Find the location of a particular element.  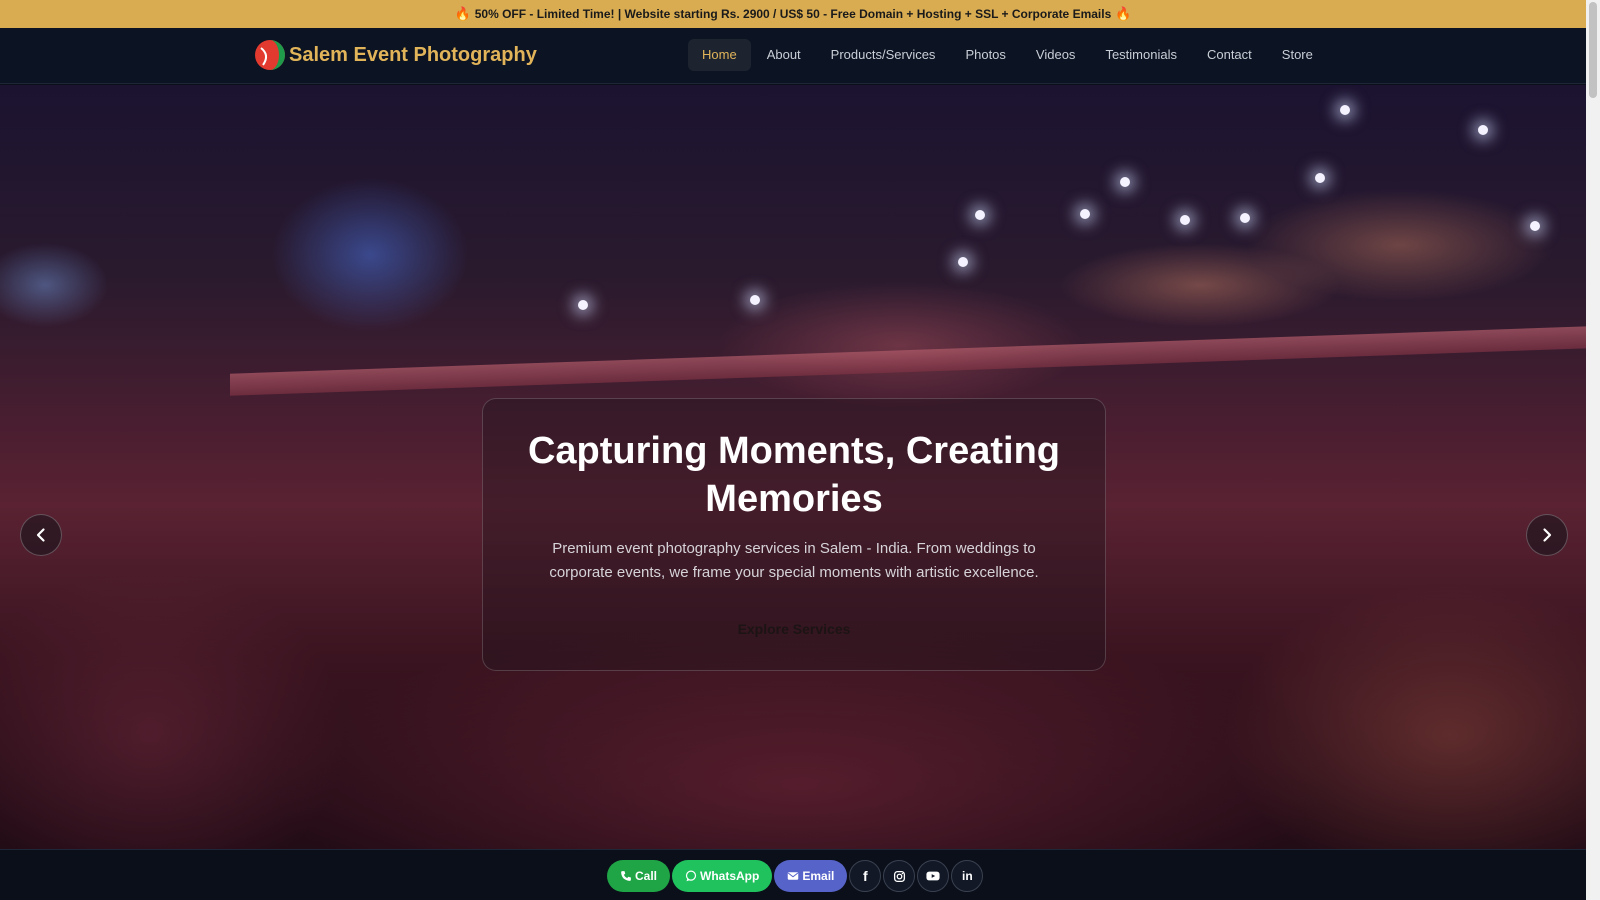

brand-link: Salem Event Photography is located at coordinates (395, 55).